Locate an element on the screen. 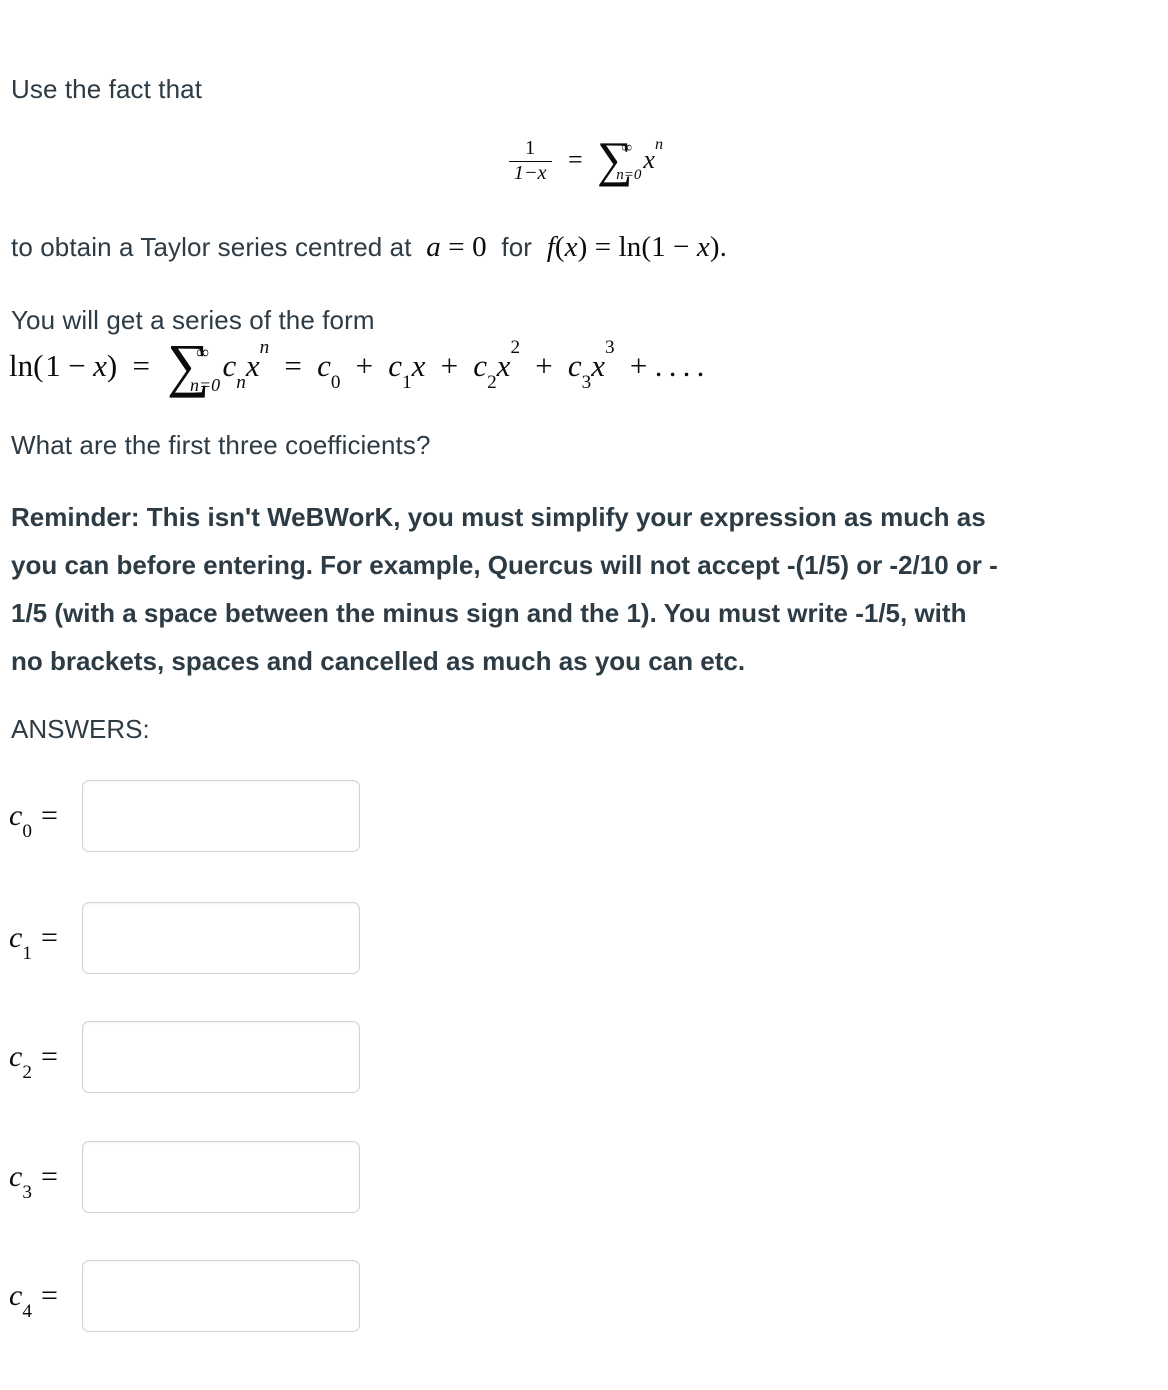  series-summation-symbol: ∑ ∞ n=0 is located at coordinates (193, 365).